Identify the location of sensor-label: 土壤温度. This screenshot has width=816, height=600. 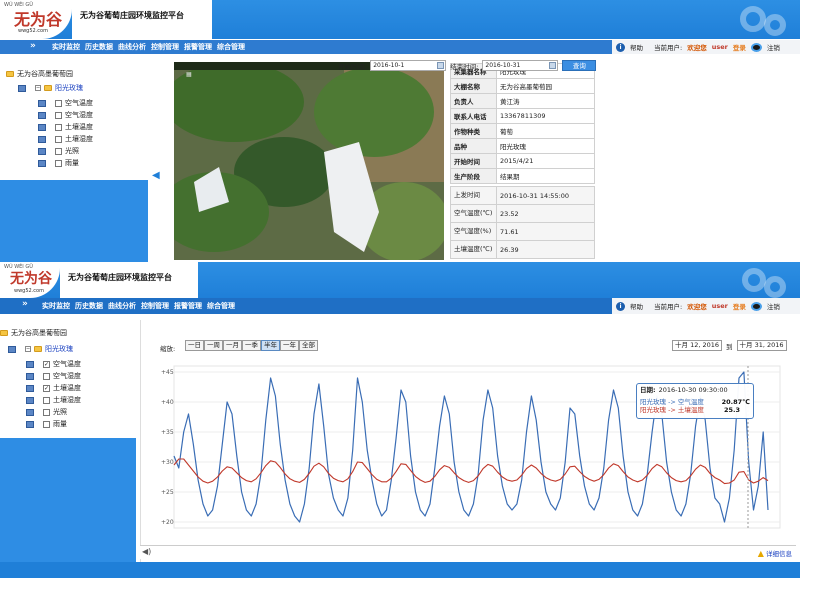
(67, 388).